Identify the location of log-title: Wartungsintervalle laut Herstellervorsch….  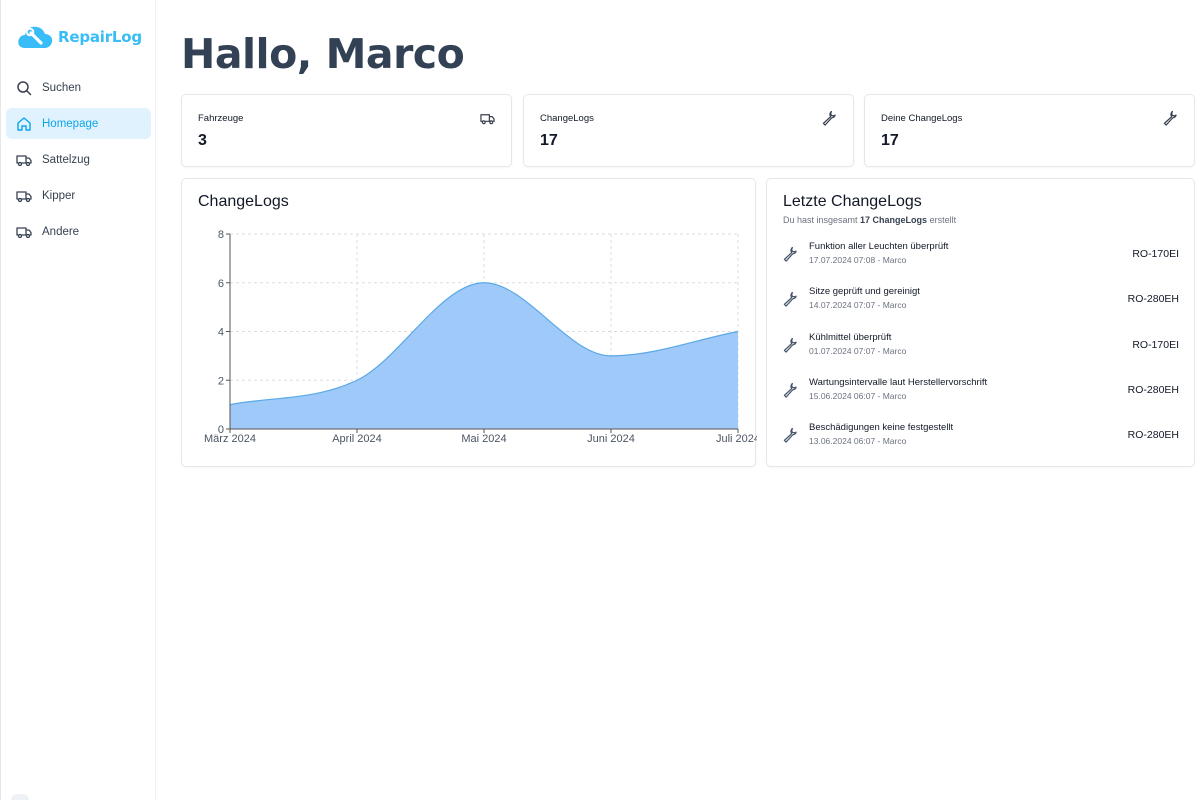
(898, 382).